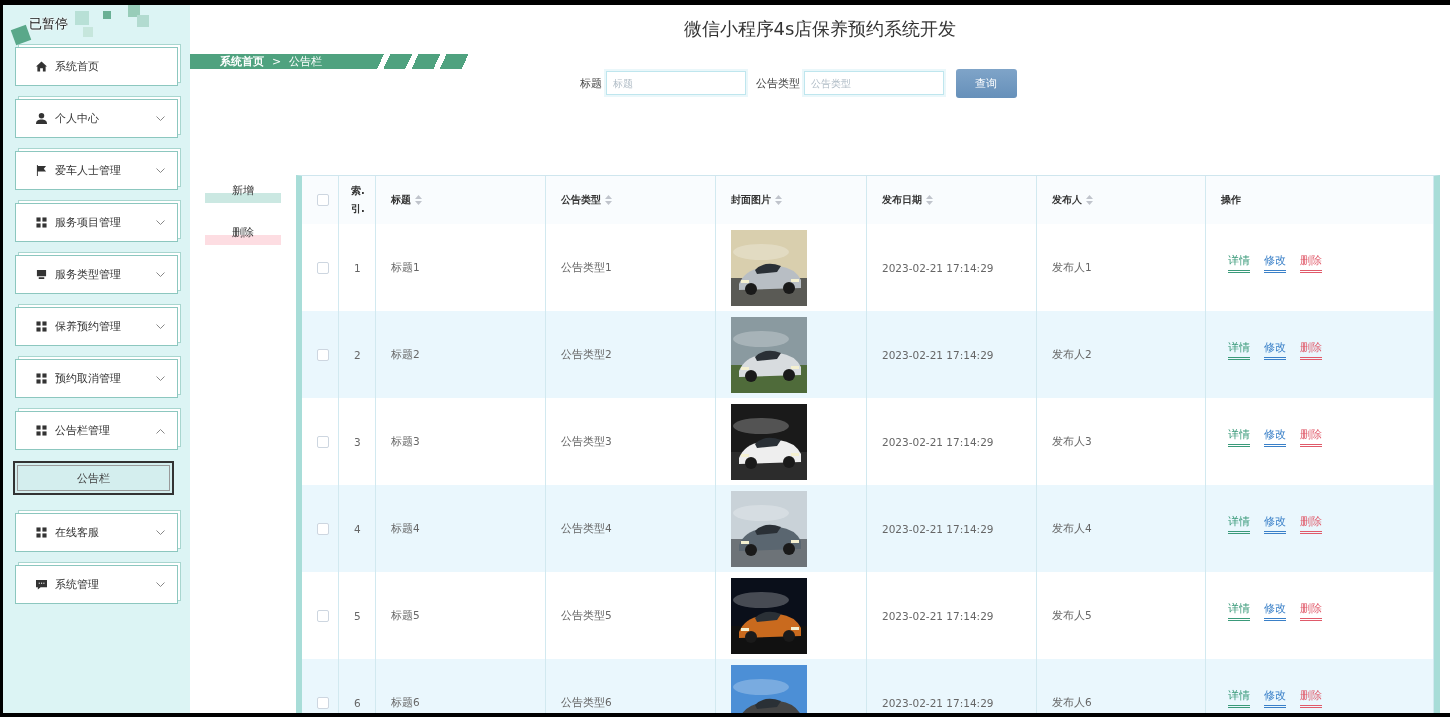  What do you see at coordinates (96, 118) in the screenshot?
I see `menu-item: 个人中心` at bounding box center [96, 118].